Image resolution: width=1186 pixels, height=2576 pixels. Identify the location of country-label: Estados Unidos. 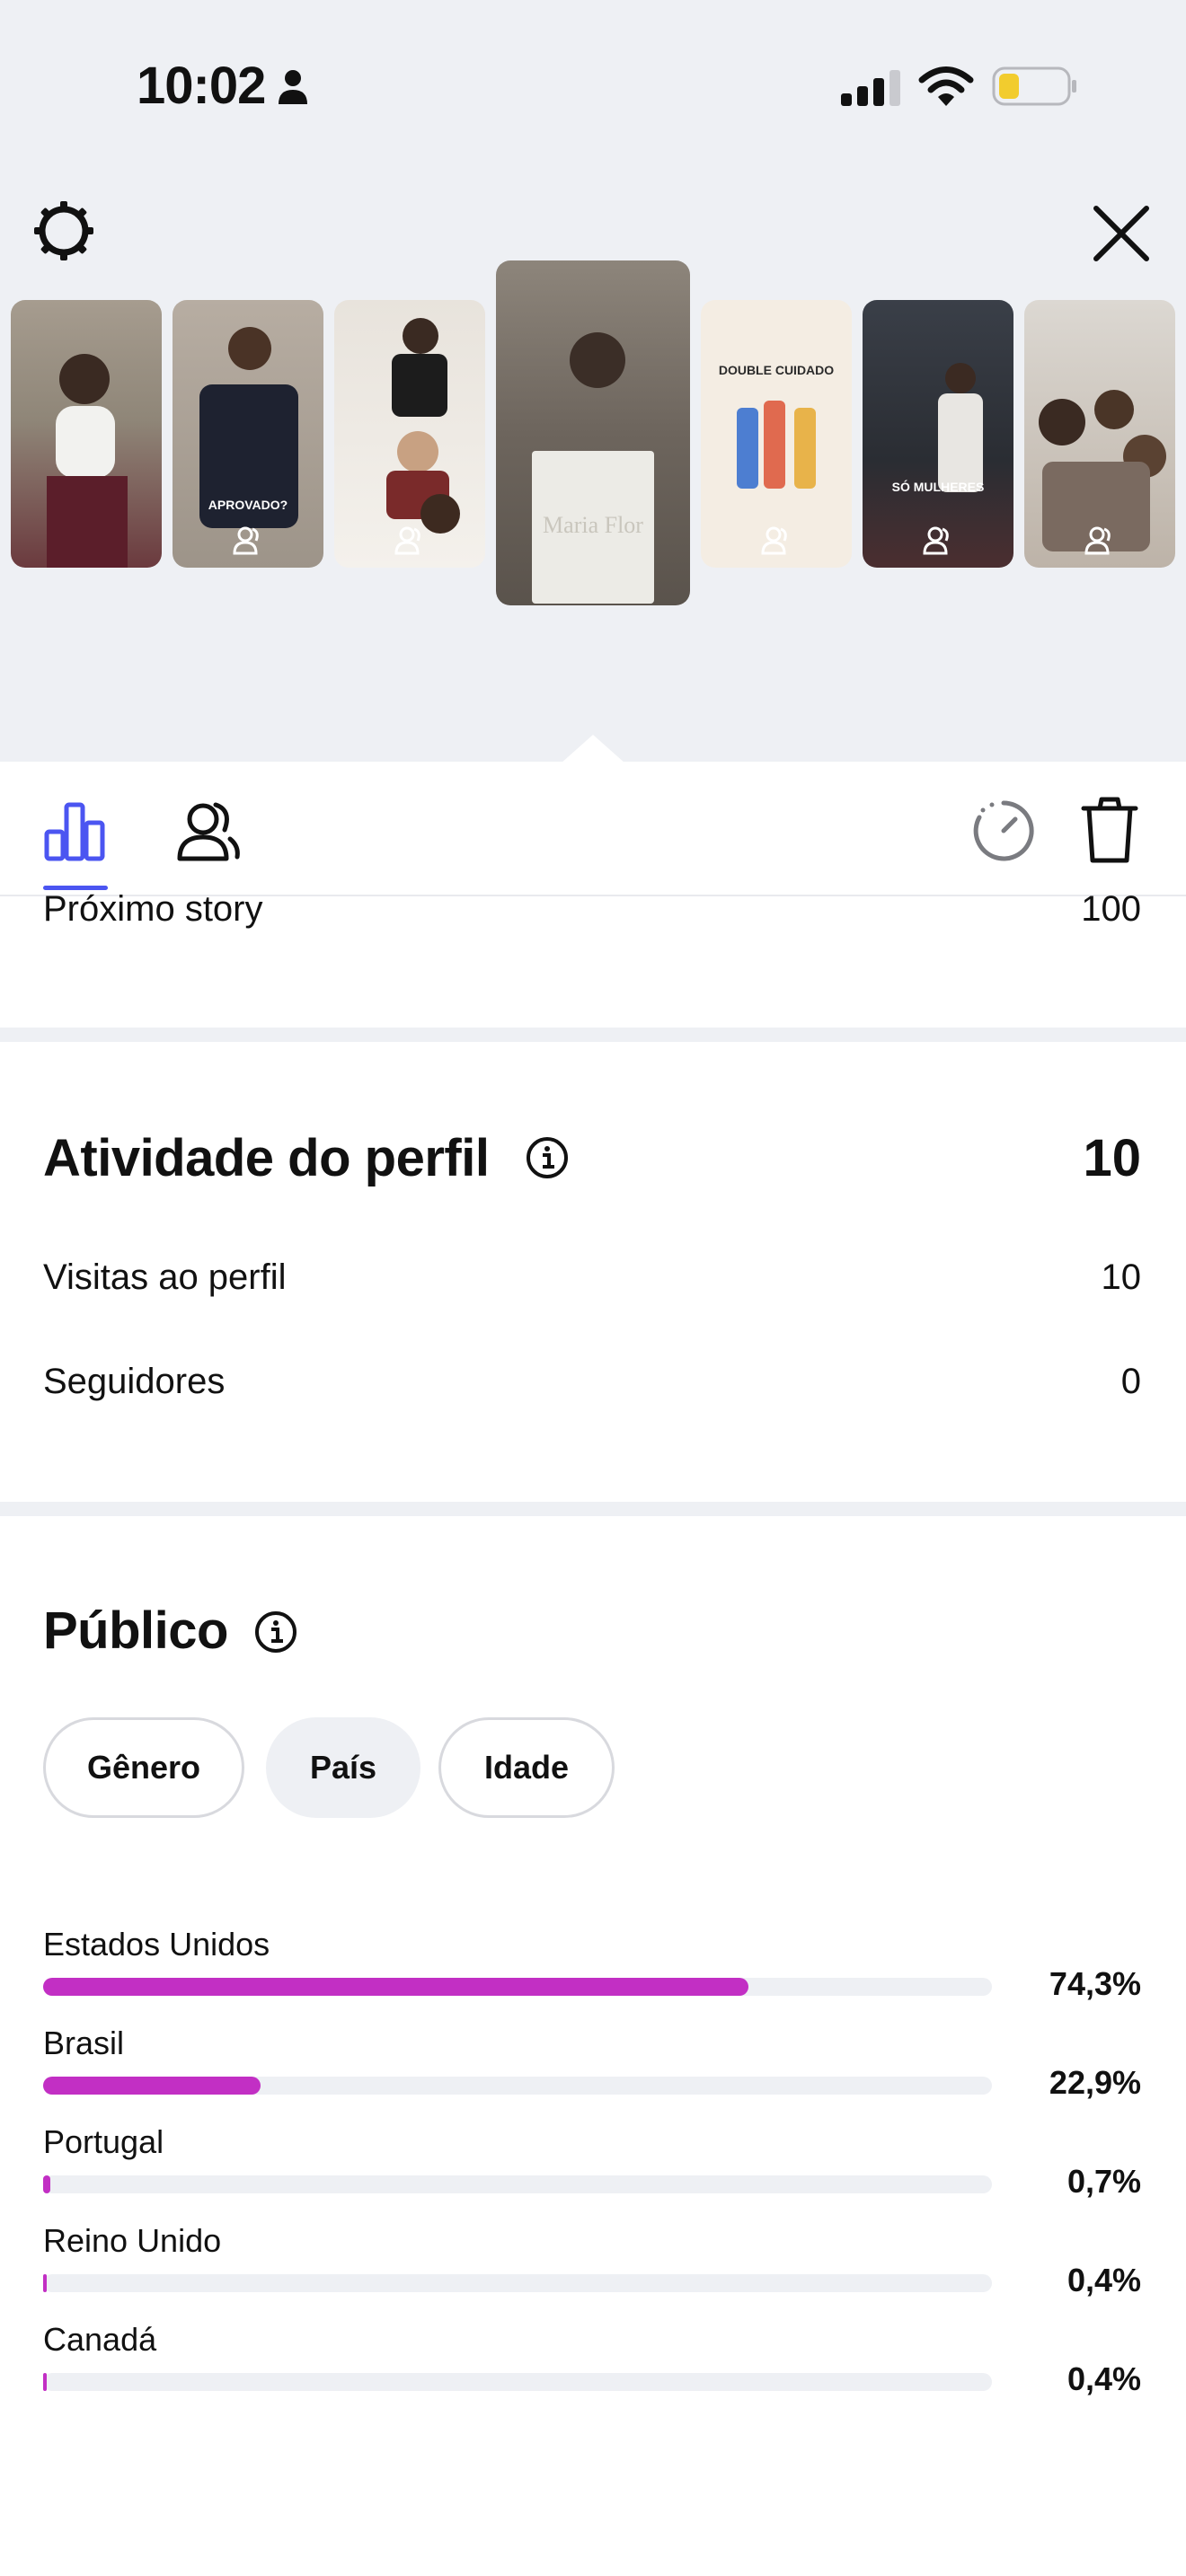
(156, 1945).